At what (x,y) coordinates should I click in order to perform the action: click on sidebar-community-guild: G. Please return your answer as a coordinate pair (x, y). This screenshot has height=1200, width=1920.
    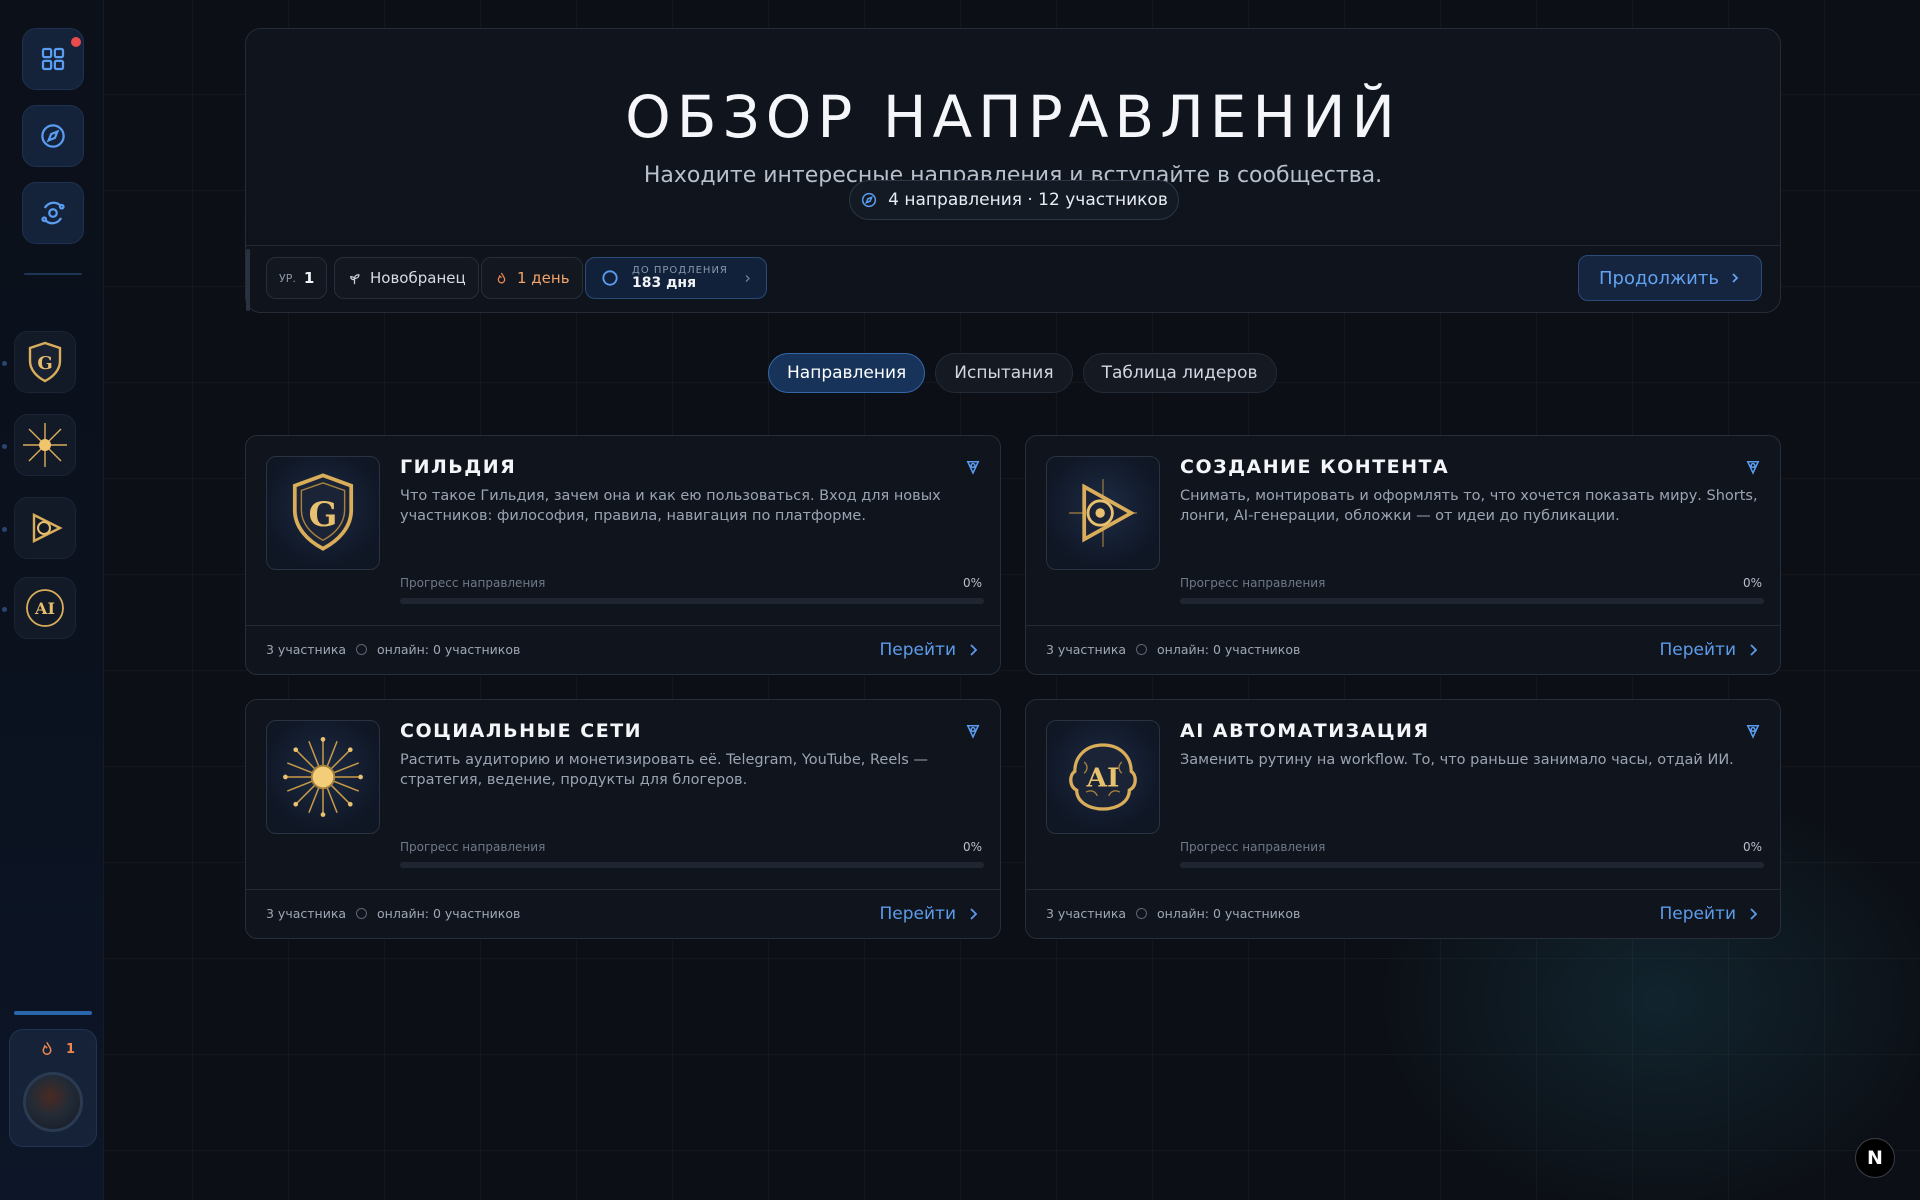
    Looking at the image, I should click on (45, 362).